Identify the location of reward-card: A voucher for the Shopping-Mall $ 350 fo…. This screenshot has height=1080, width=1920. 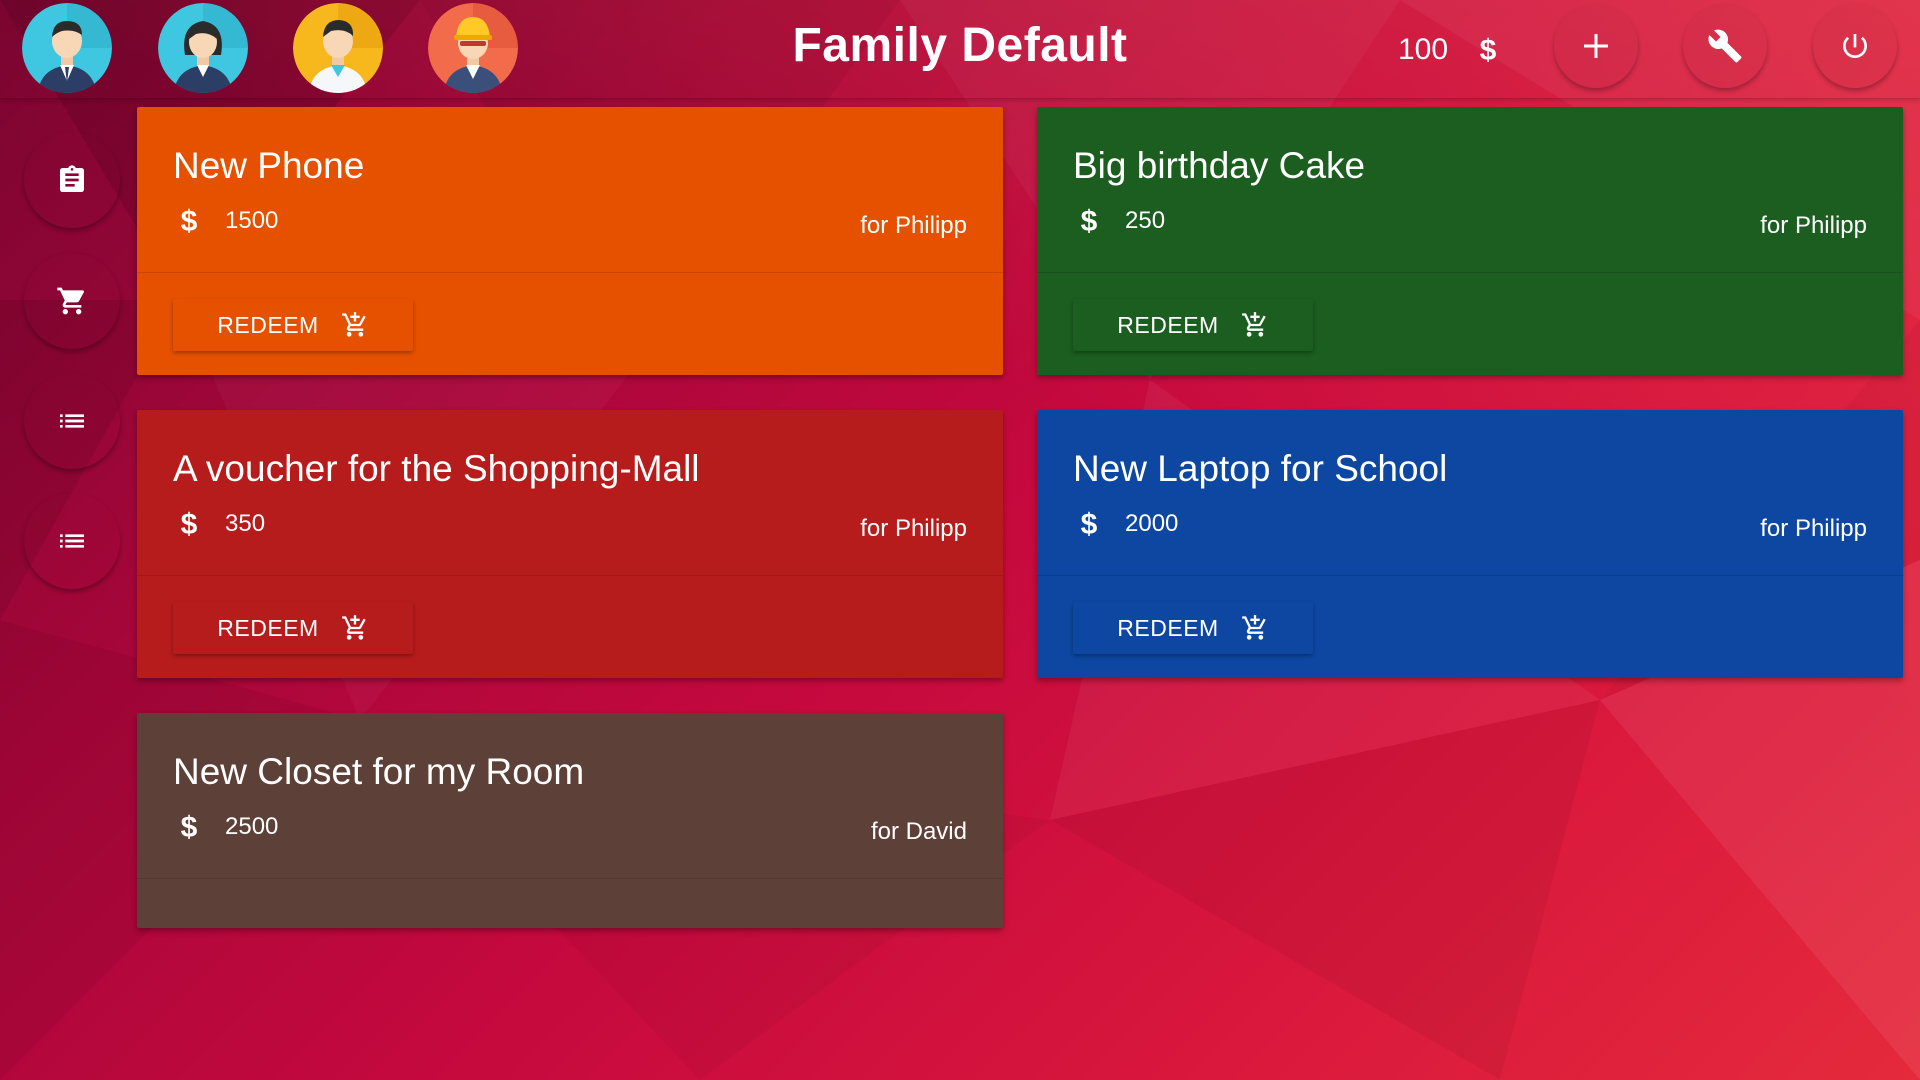
(570, 544).